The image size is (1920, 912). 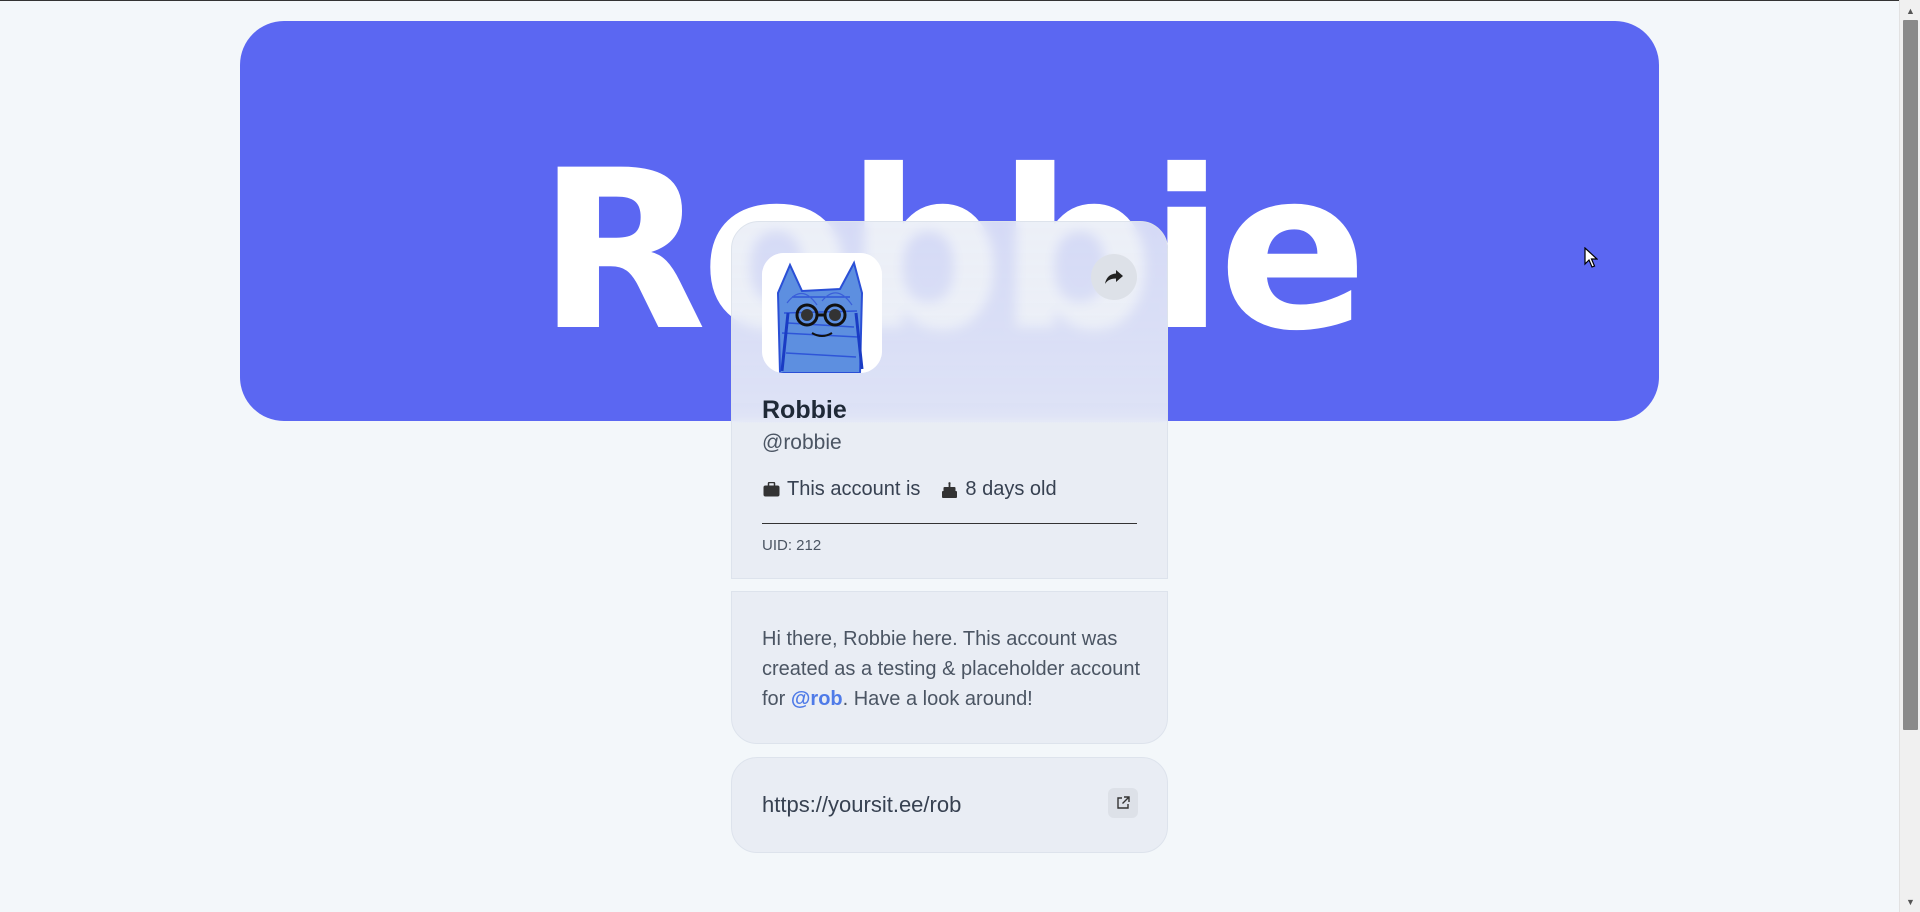 What do you see at coordinates (950, 0) in the screenshot?
I see `window-top-border` at bounding box center [950, 0].